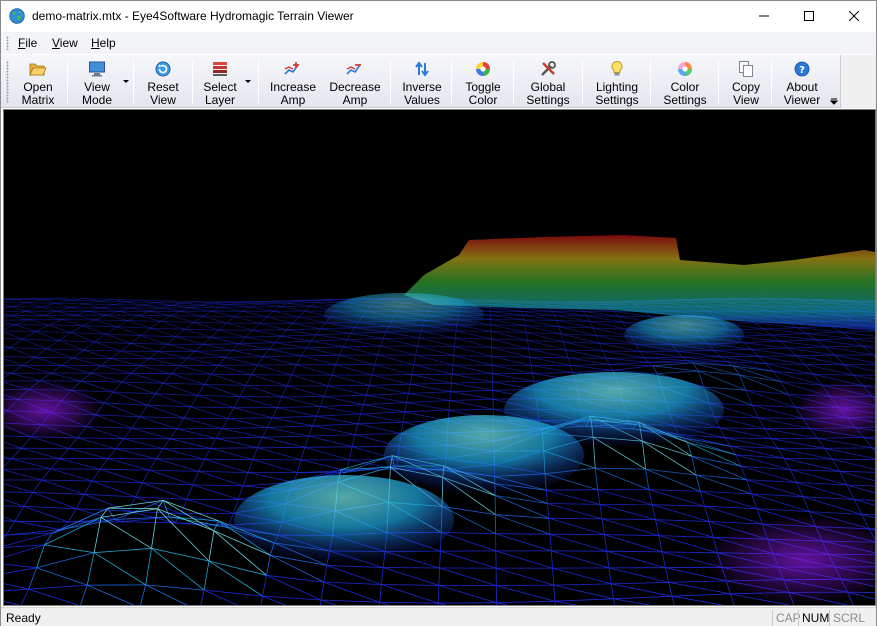 Image resolution: width=877 pixels, height=626 pixels. Describe the element at coordinates (38, 82) in the screenshot. I see `open-matrix-button: Open Matrix` at that location.